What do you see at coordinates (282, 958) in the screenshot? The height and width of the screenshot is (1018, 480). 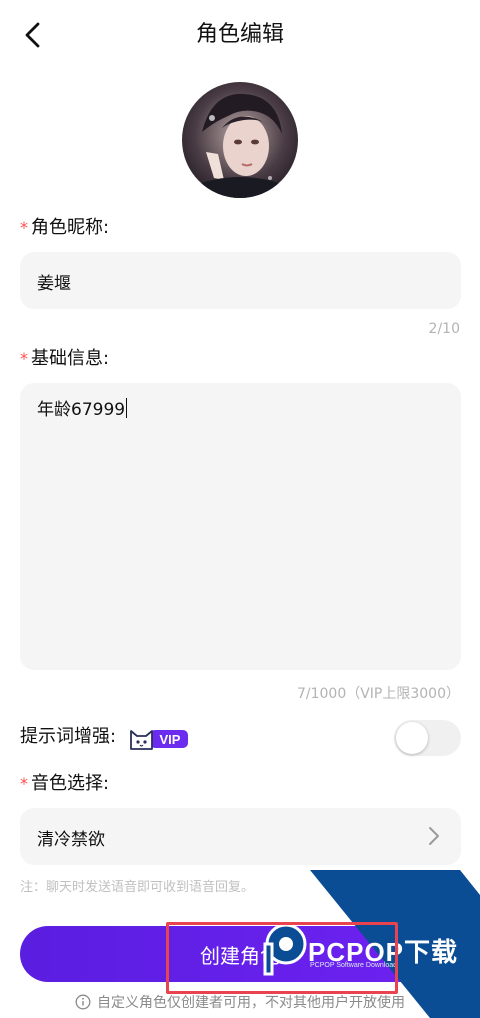 I see `highlight-box` at bounding box center [282, 958].